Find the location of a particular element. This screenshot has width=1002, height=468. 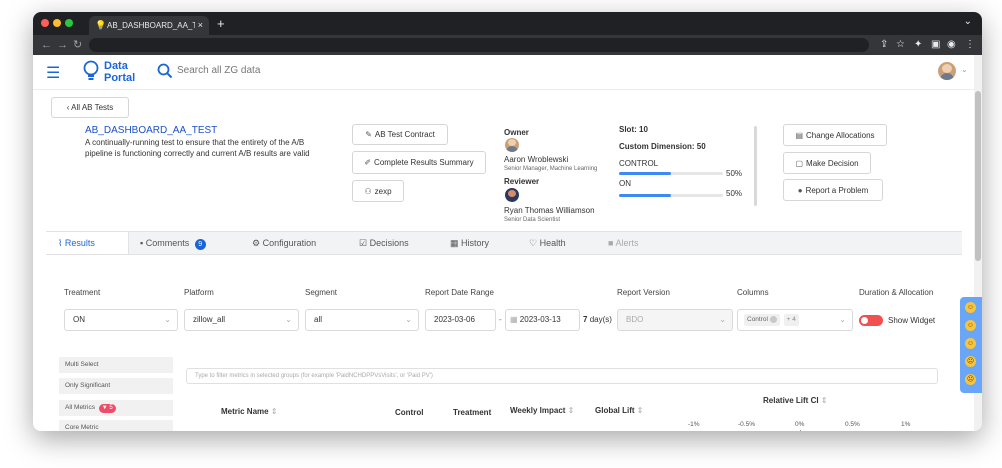

gear-icon: ⚙ is located at coordinates (256, 243).